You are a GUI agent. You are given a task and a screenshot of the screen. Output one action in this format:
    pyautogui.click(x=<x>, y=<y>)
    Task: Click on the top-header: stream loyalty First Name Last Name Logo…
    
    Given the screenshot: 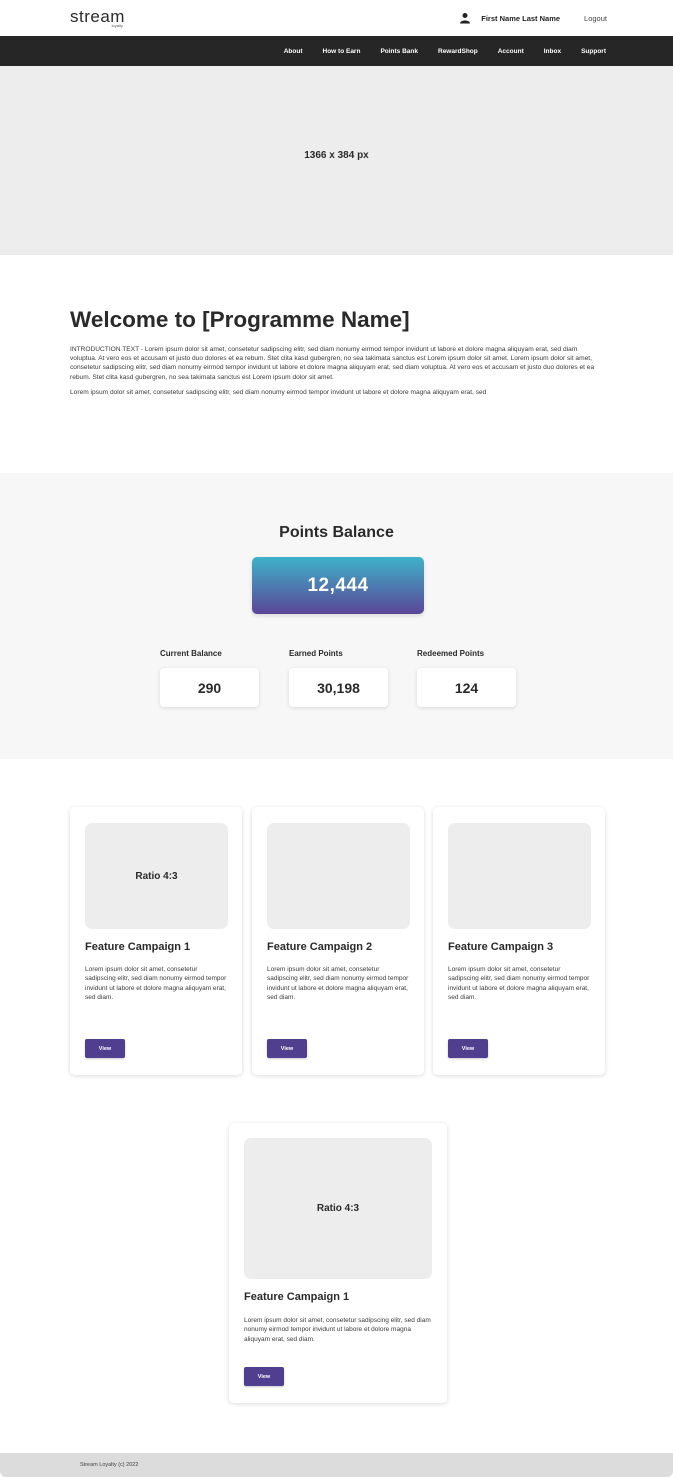 What is the action you would take?
    pyautogui.click(x=336, y=18)
    